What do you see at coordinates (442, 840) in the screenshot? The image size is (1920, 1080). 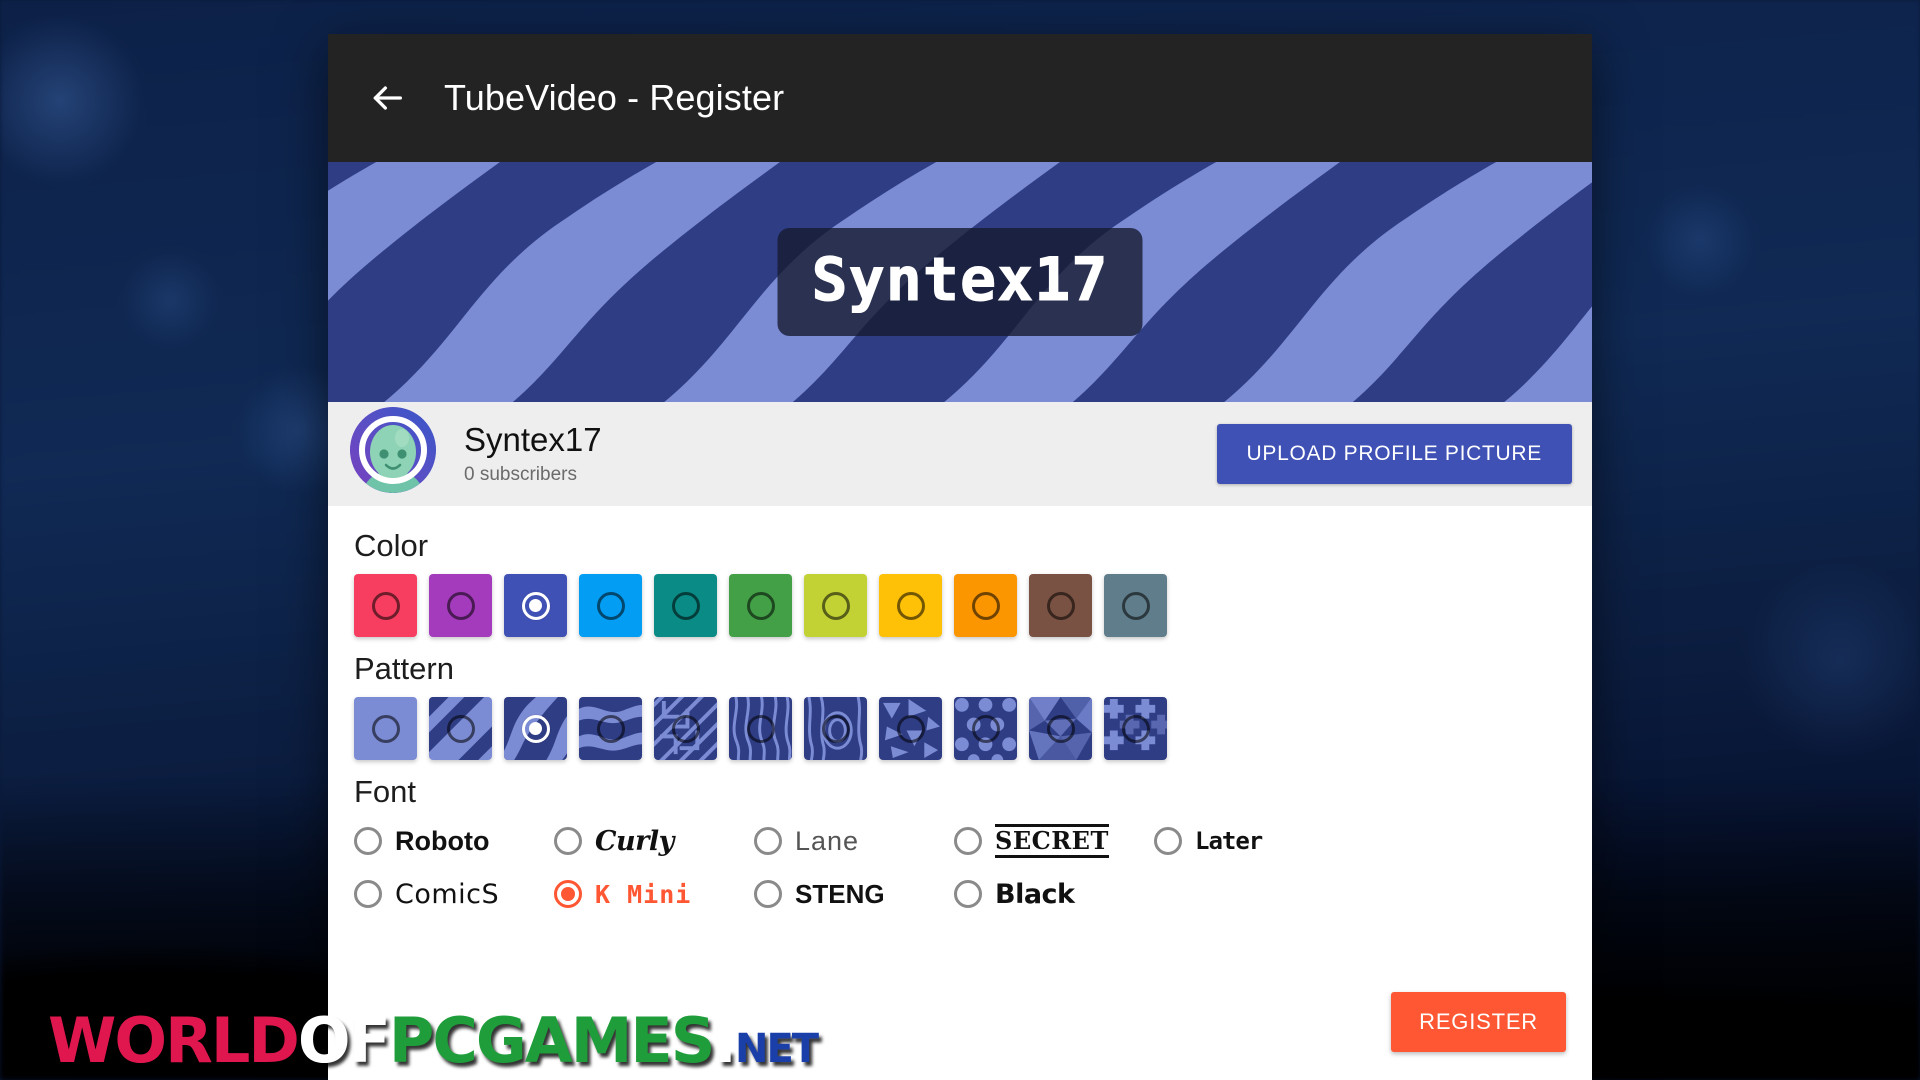 I see `font-option-label: Roboto` at bounding box center [442, 840].